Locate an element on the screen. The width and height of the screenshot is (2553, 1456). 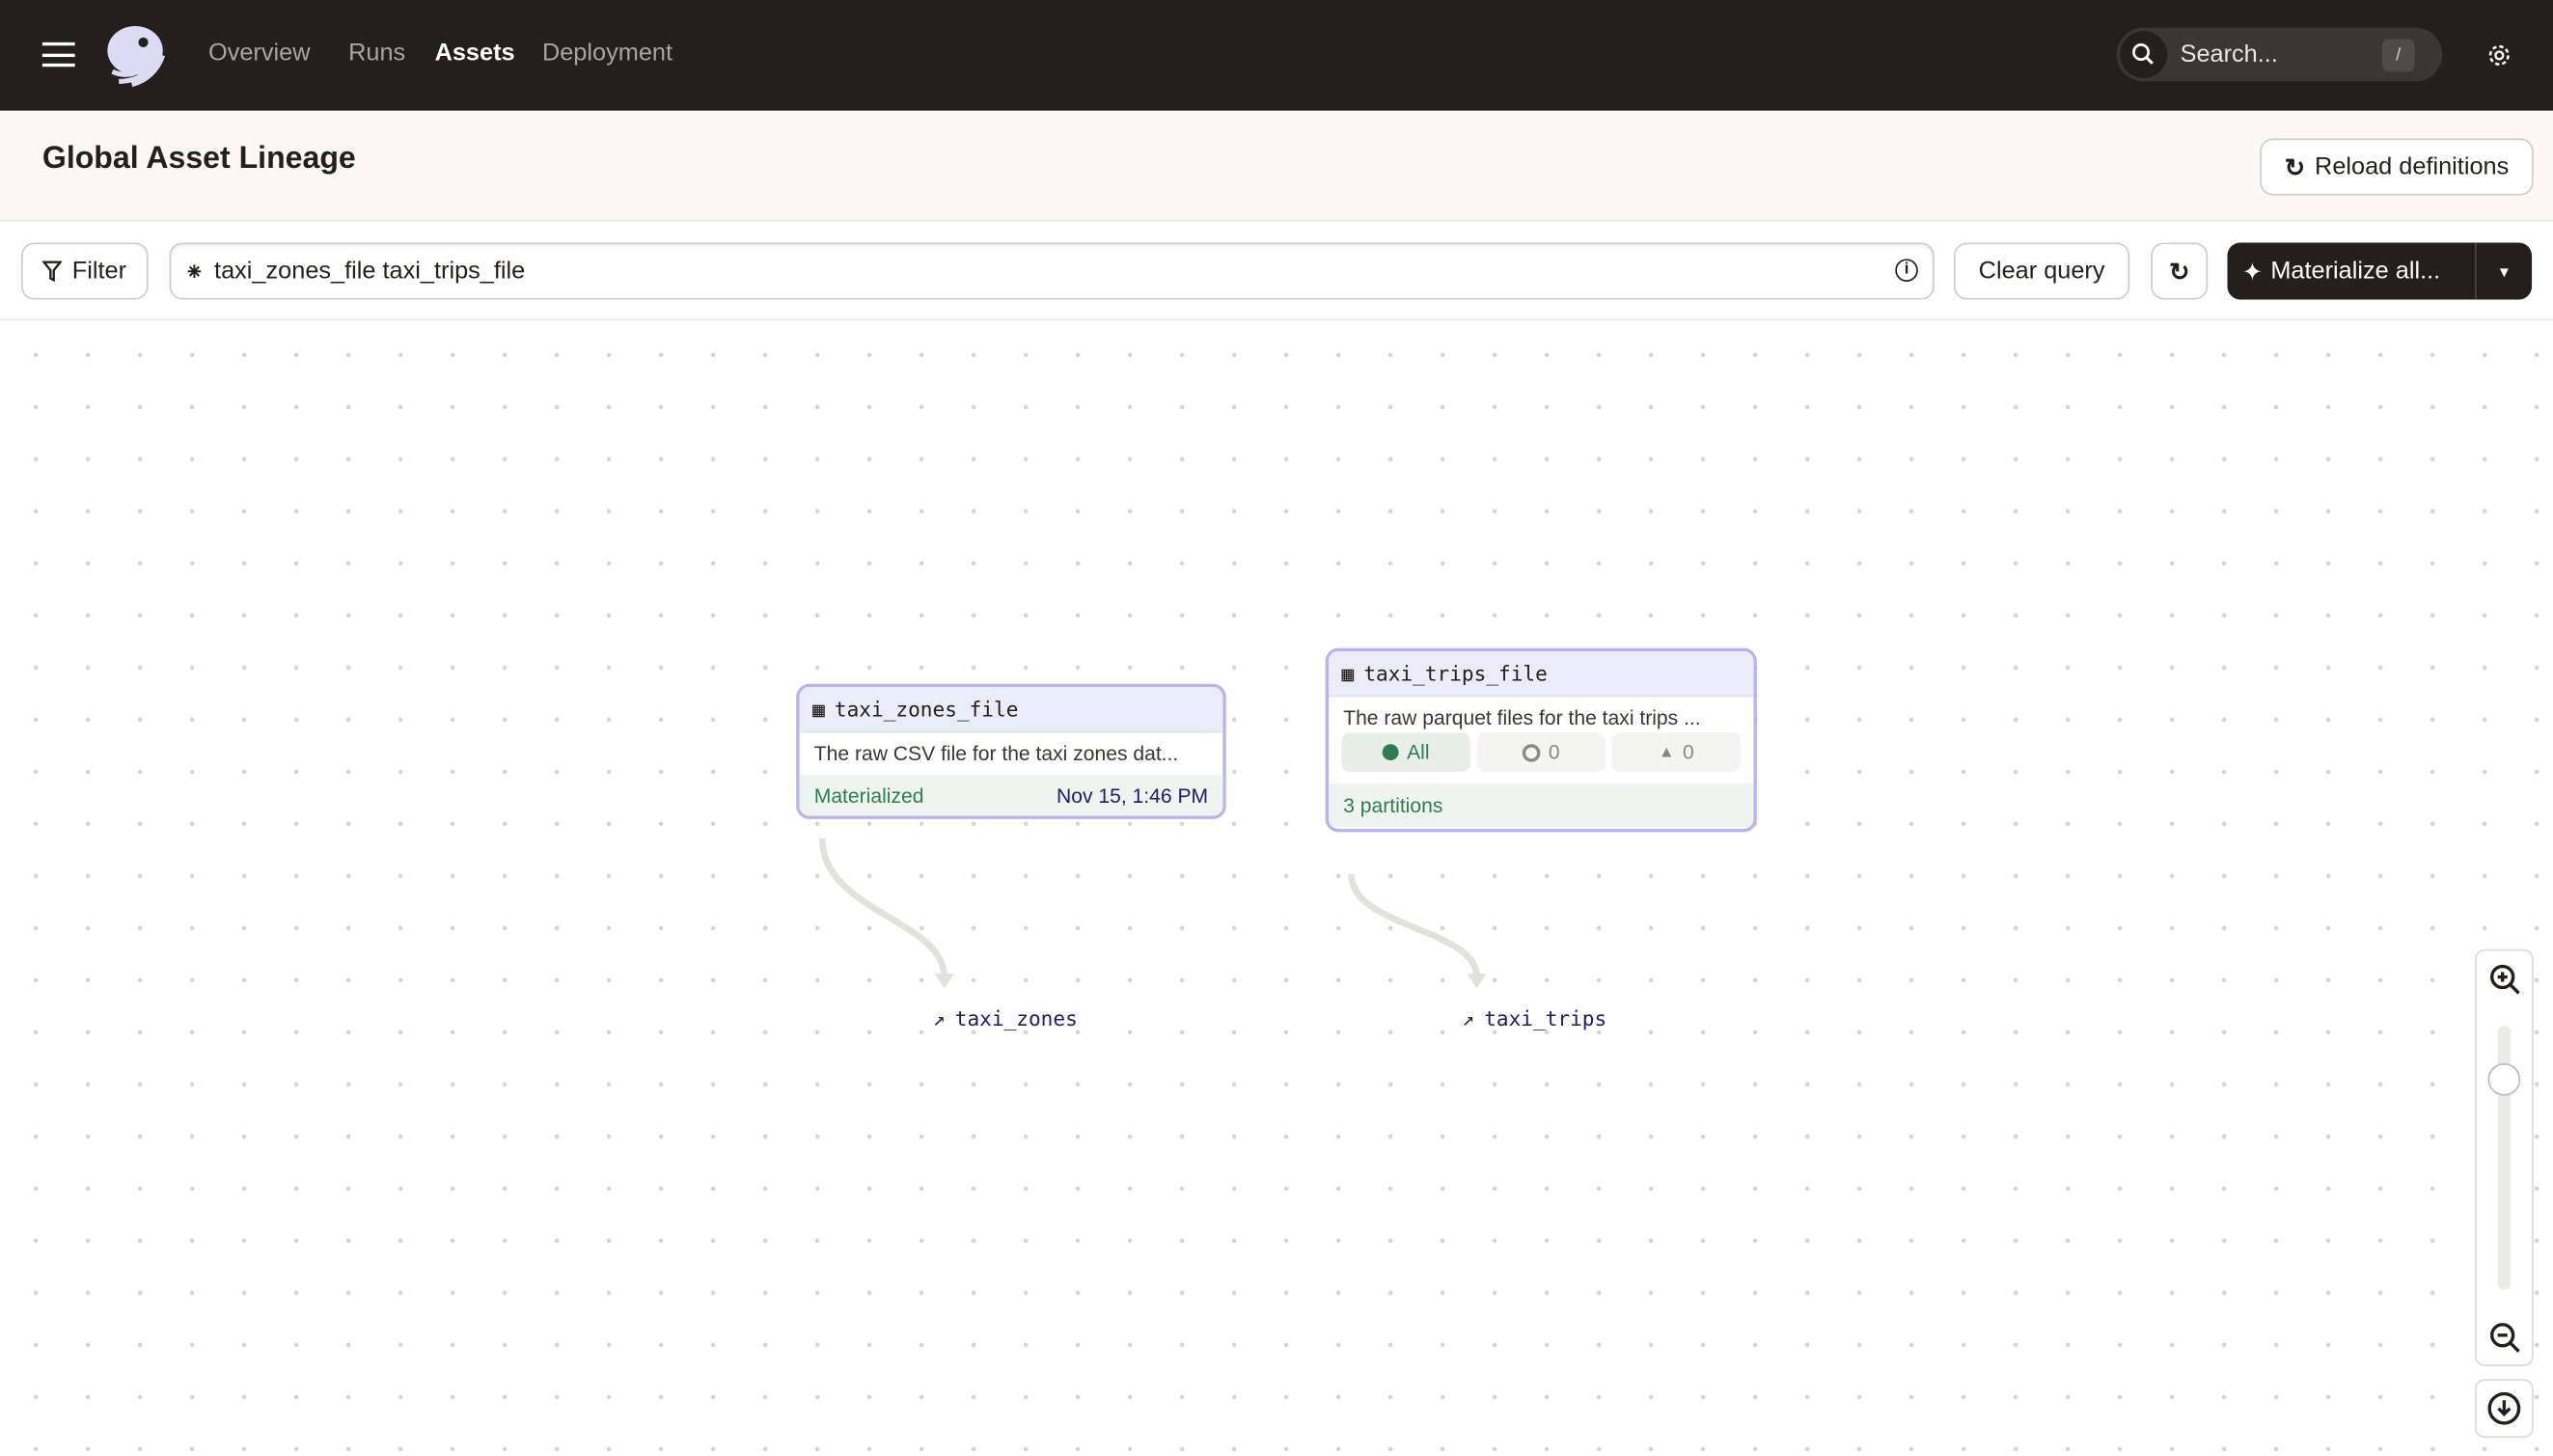
zoom-slider-handle is located at coordinates (2504, 1080).